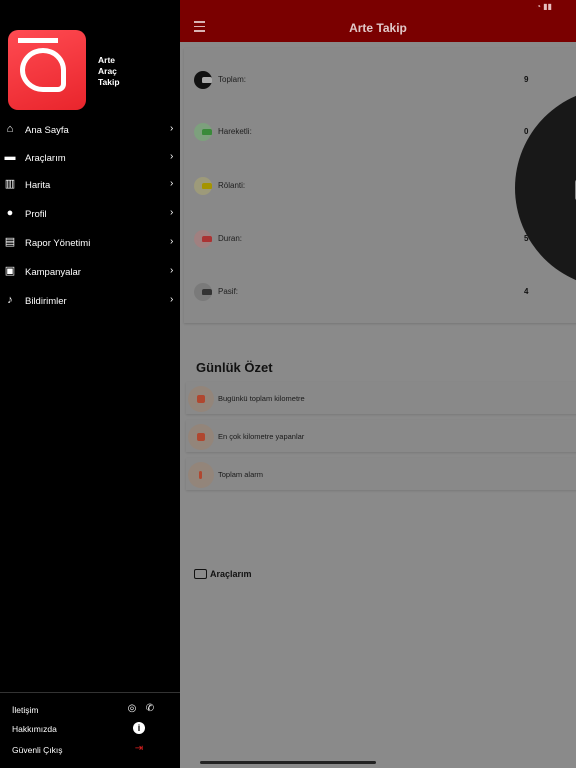 The image size is (576, 768). Describe the element at coordinates (53, 272) in the screenshot. I see `nav-label: Kampanyalar` at that location.